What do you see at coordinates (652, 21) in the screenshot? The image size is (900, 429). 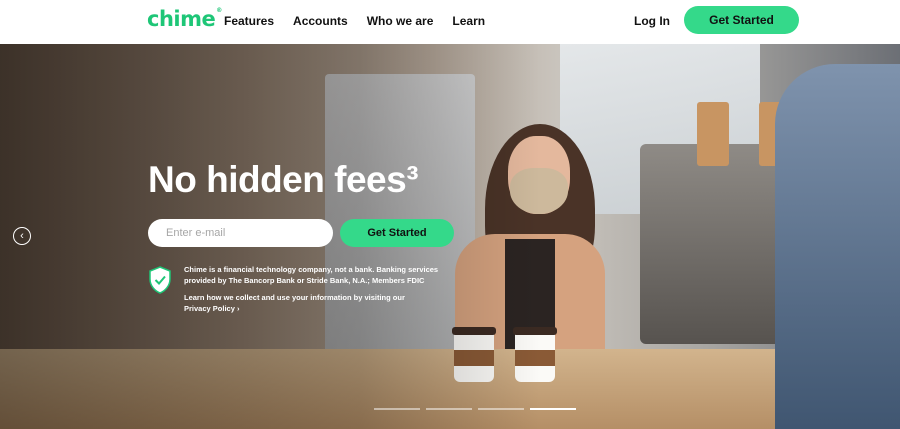 I see `login-link: Log In` at bounding box center [652, 21].